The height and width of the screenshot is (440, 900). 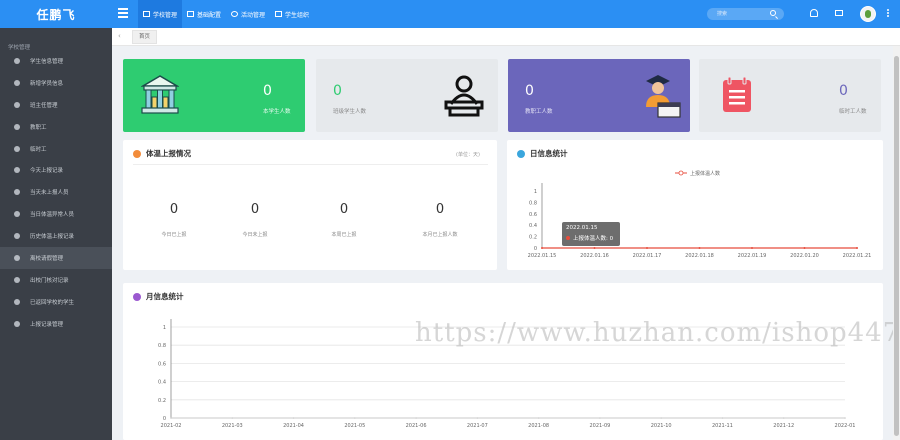 What do you see at coordinates (568, 238) in the screenshot?
I see `tooltip-marker-icon` at bounding box center [568, 238].